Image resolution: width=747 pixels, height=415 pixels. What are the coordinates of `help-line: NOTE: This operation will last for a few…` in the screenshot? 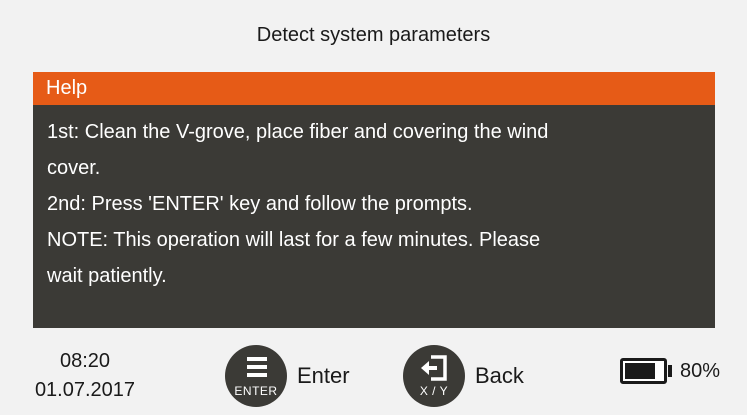 It's located at (294, 240).